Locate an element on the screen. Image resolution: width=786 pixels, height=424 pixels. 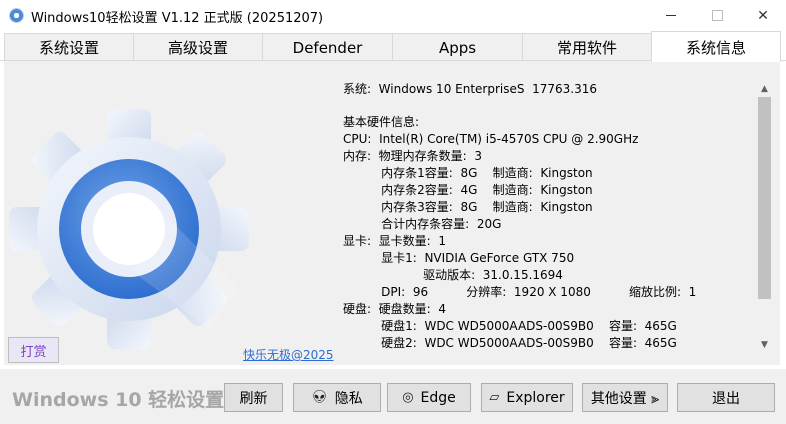
refresh-button: 刷新 is located at coordinates (253, 397).